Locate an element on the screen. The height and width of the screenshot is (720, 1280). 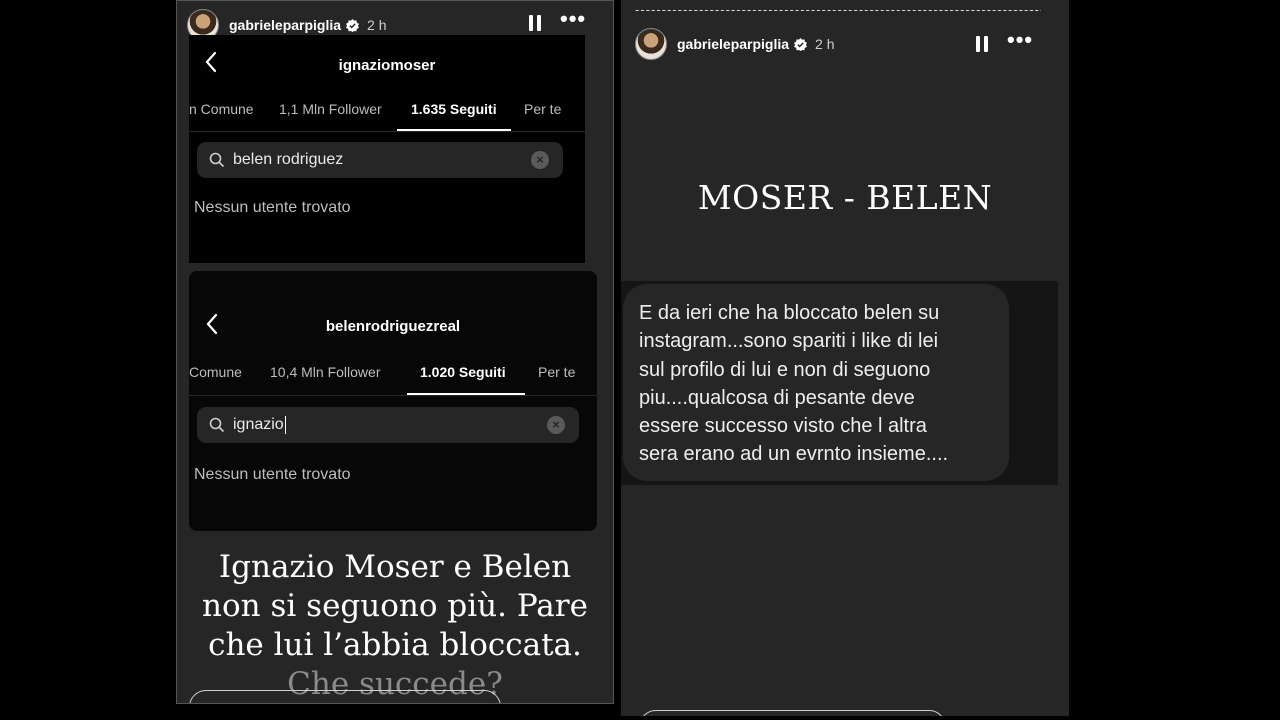
search-input: ignazio × is located at coordinates (388, 425).